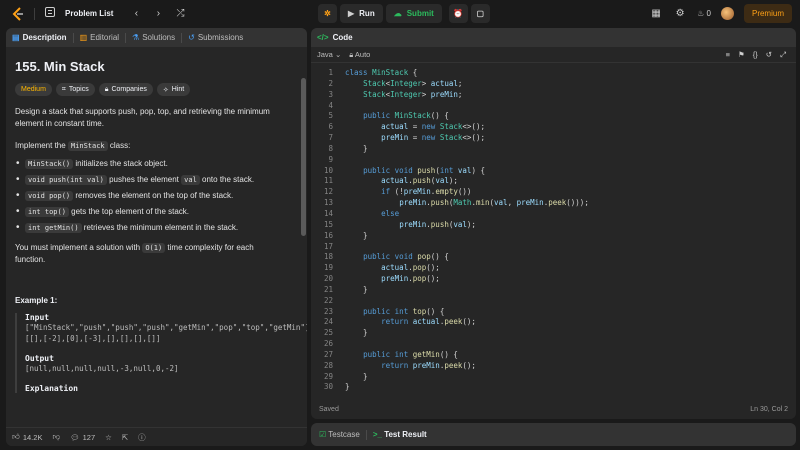  I want to click on code-line: 8 }, so click(553, 149).